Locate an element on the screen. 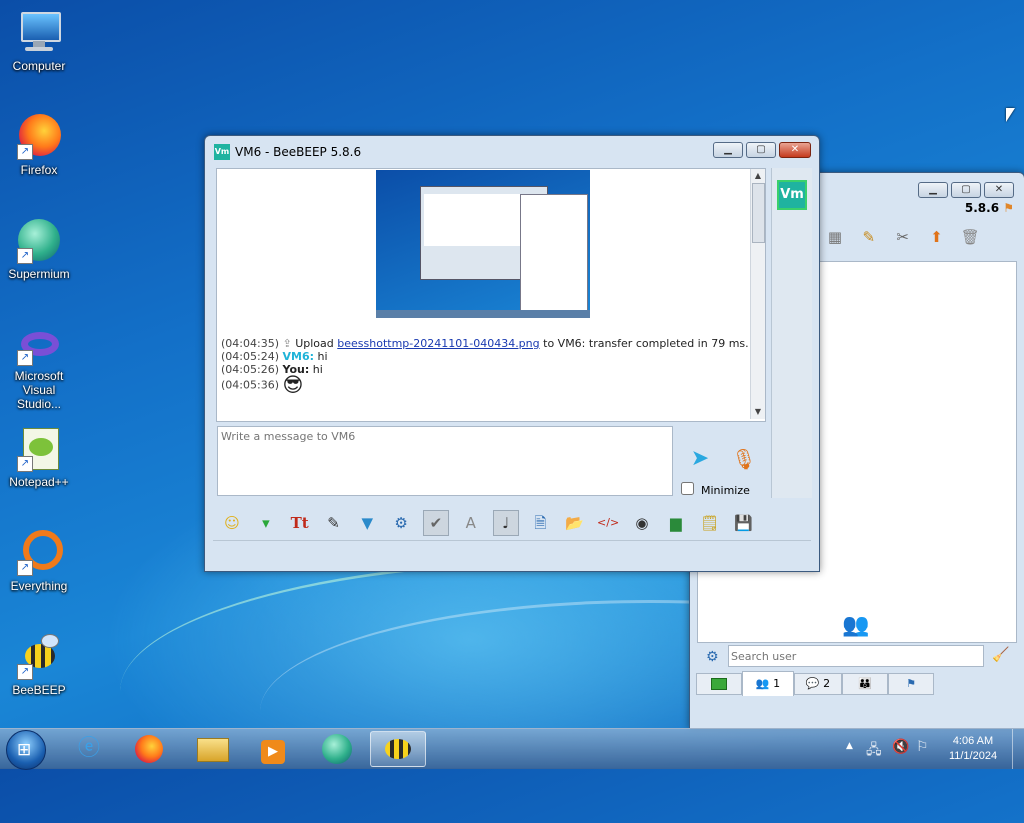 Image resolution: width=1024 pixels, height=823 pixels. autocomplete-icon: A is located at coordinates (471, 523).